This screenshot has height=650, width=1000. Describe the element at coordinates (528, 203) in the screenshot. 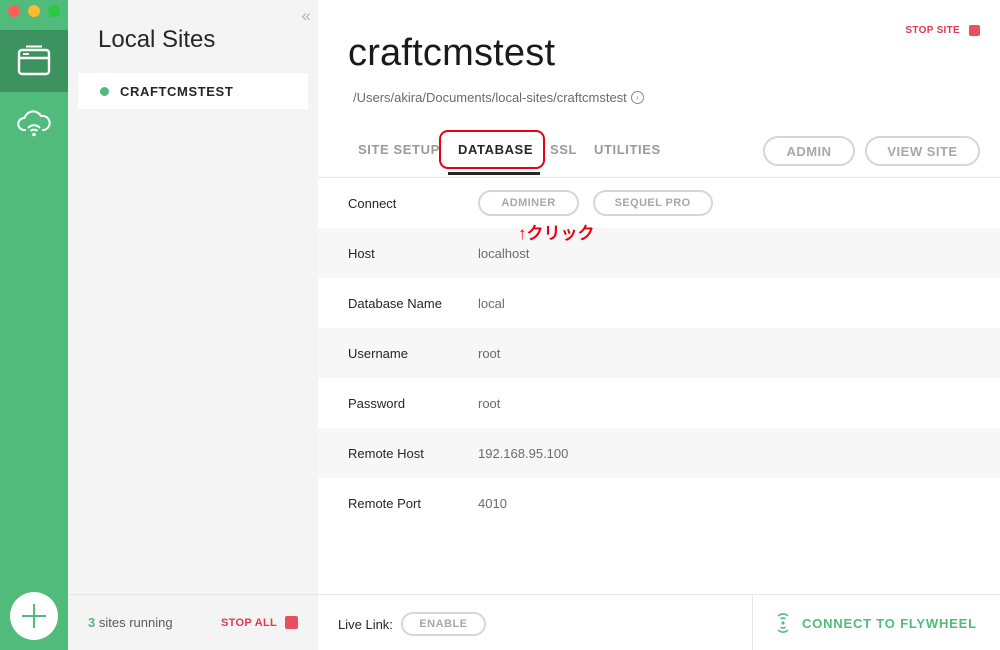

I see `adminer-button: ADMINER` at that location.